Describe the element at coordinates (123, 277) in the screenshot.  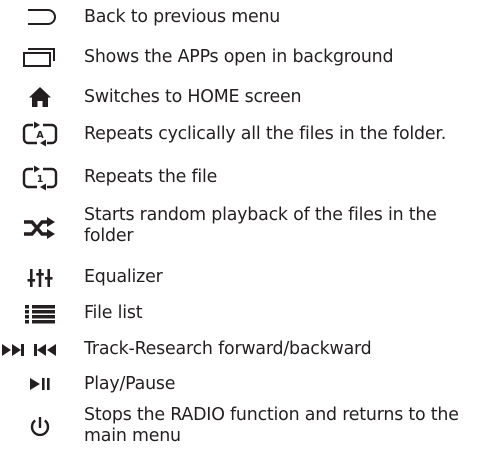
I see `legend-text-equalizer: Equalizer` at that location.